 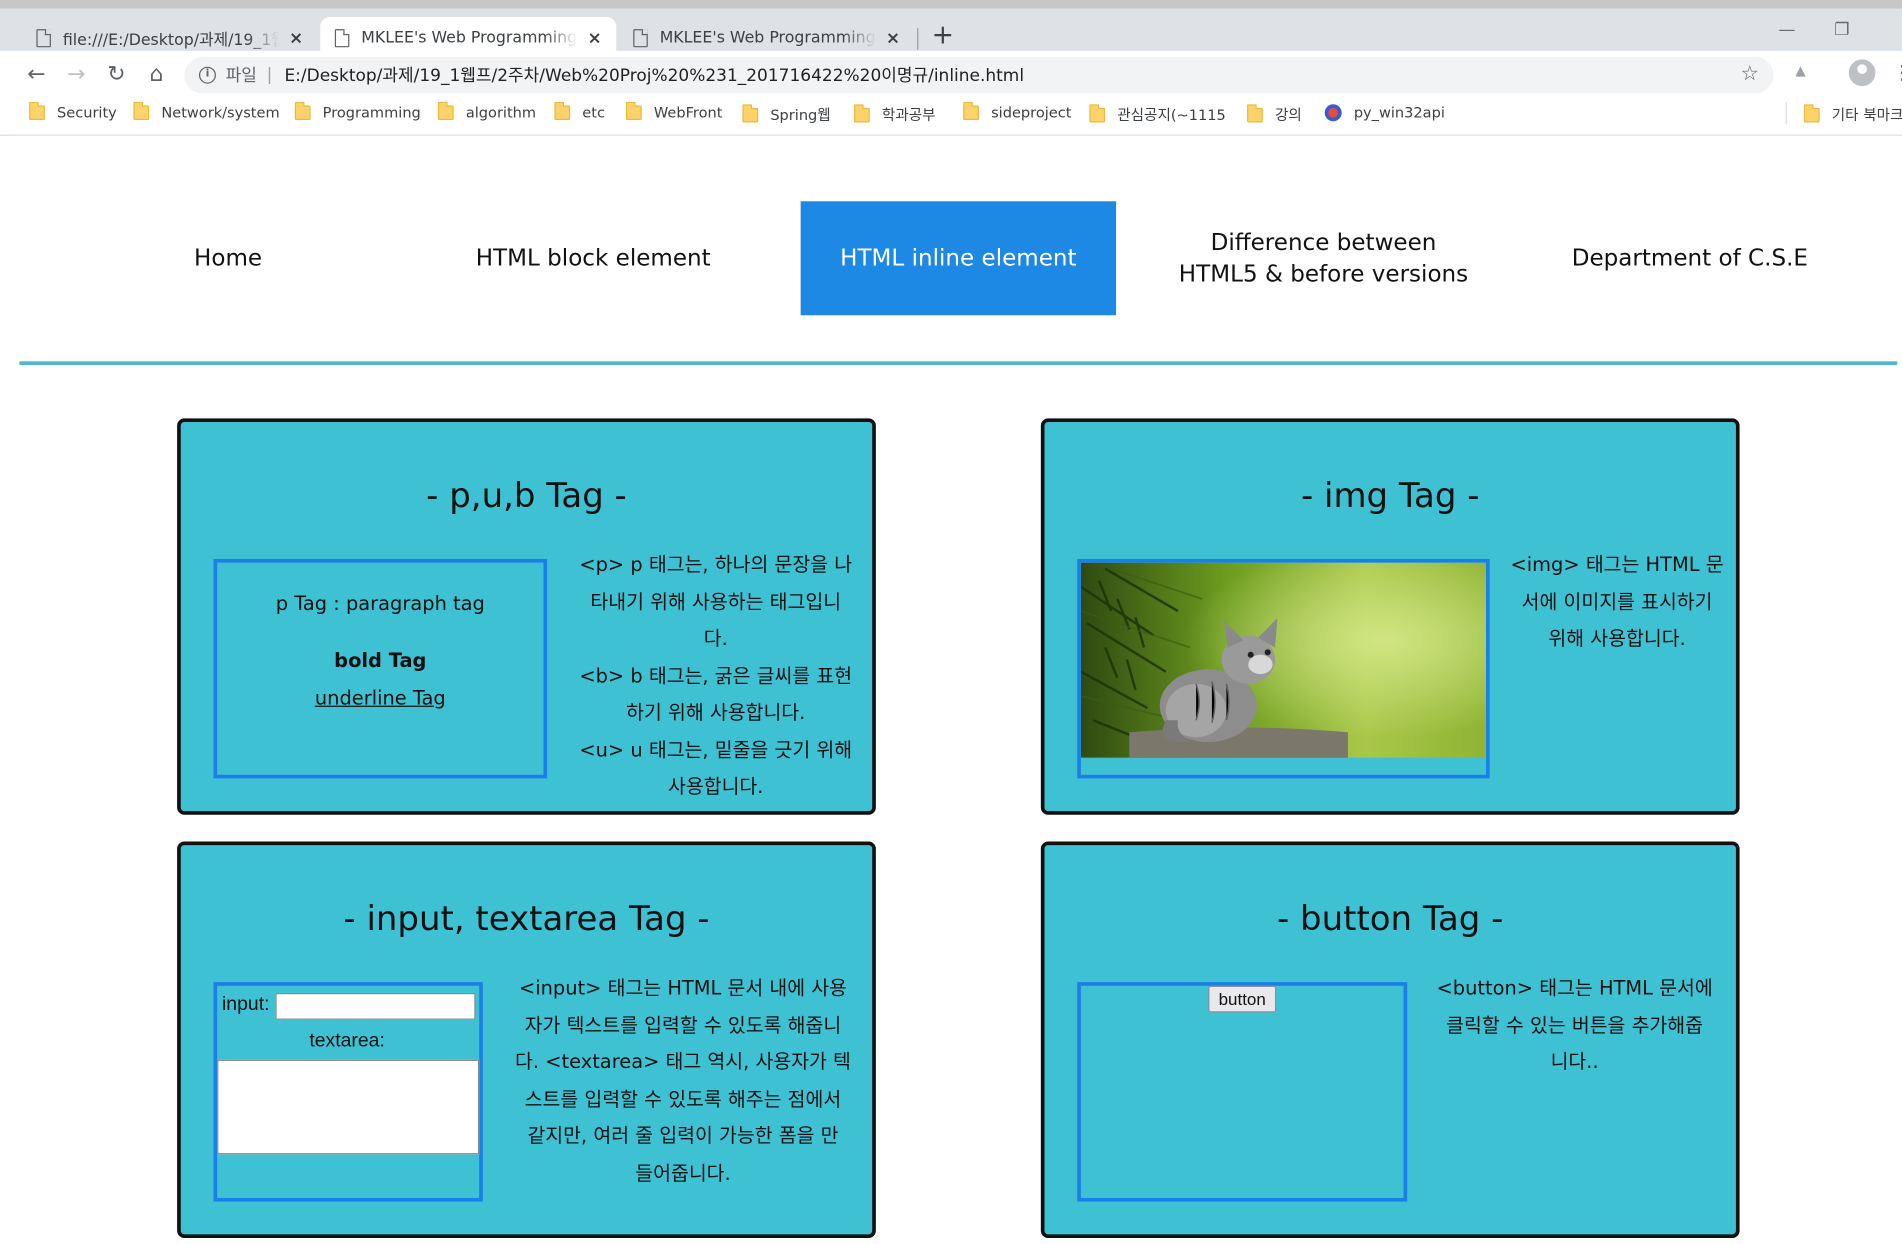 I want to click on card-title: - button Tag -, so click(x=1390, y=918).